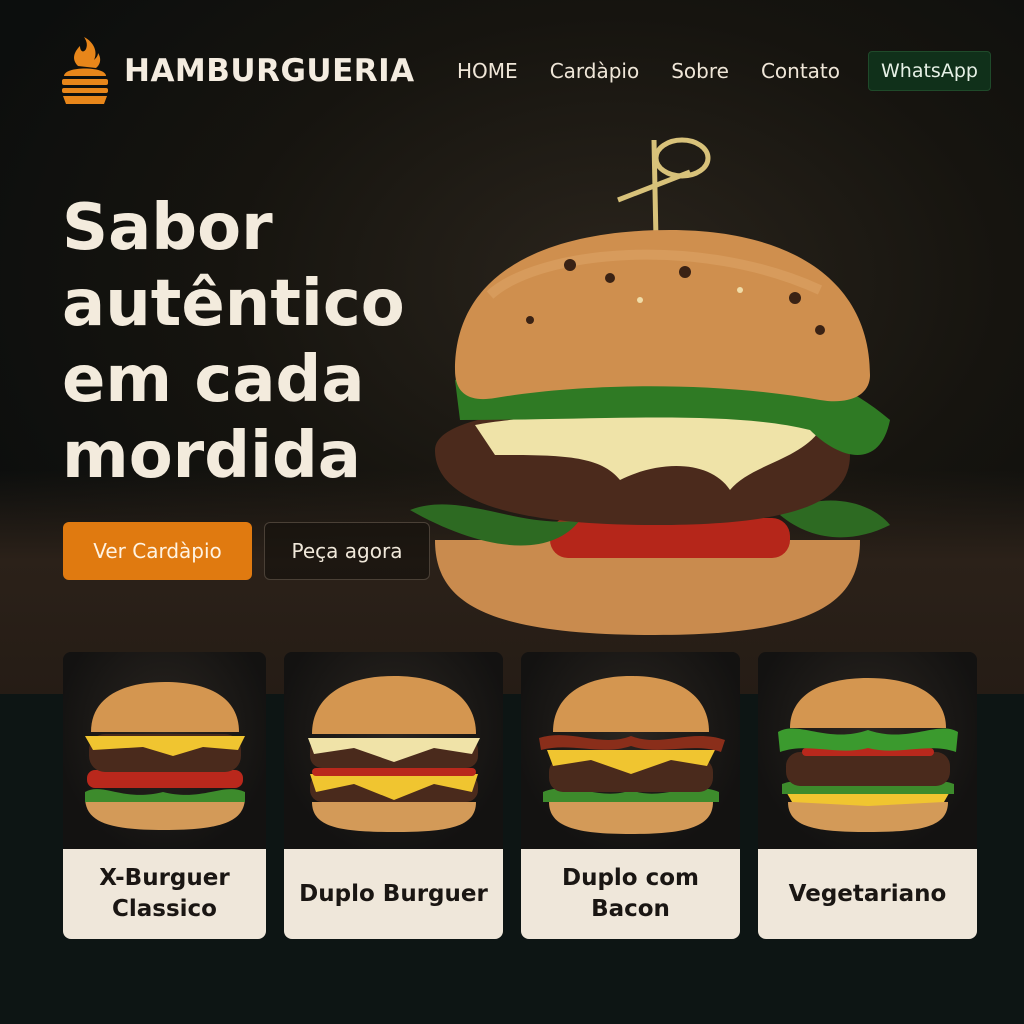  Describe the element at coordinates (269, 71) in the screenshot. I see `brand-name: HAMBURGUERIA` at that location.